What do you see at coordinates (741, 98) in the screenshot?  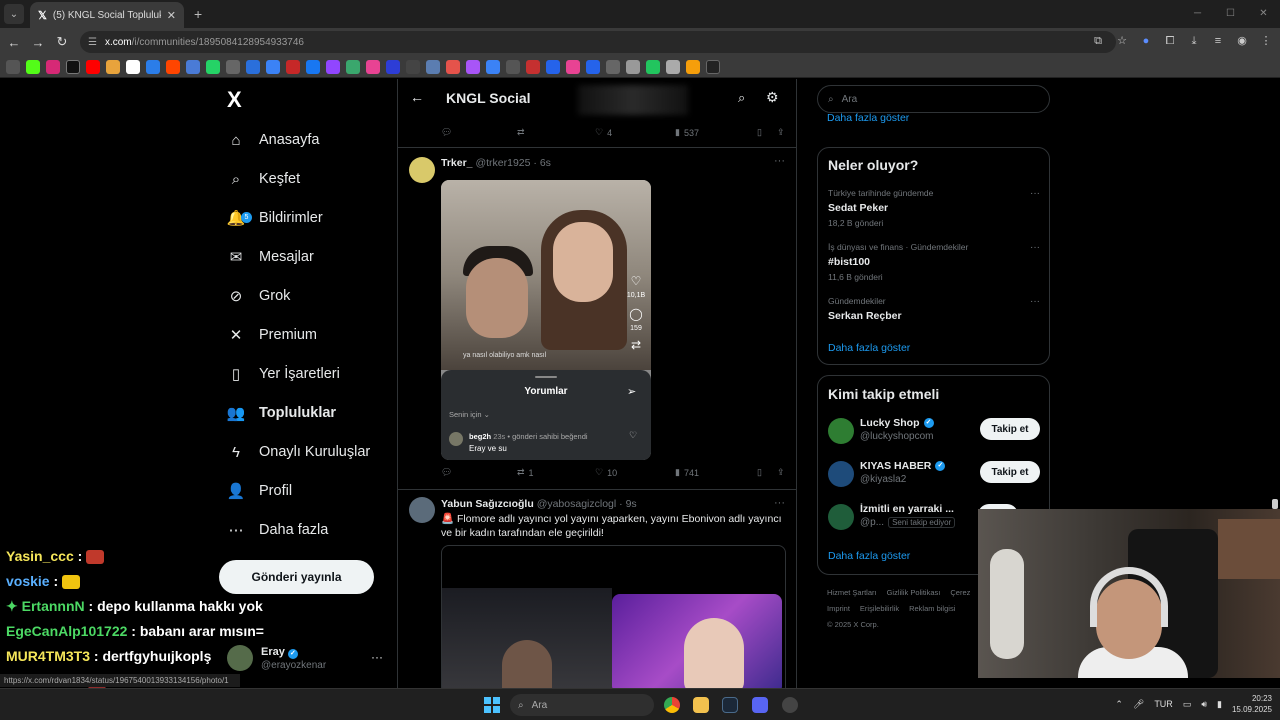 I see `community-search-icon: ⌕` at bounding box center [741, 98].